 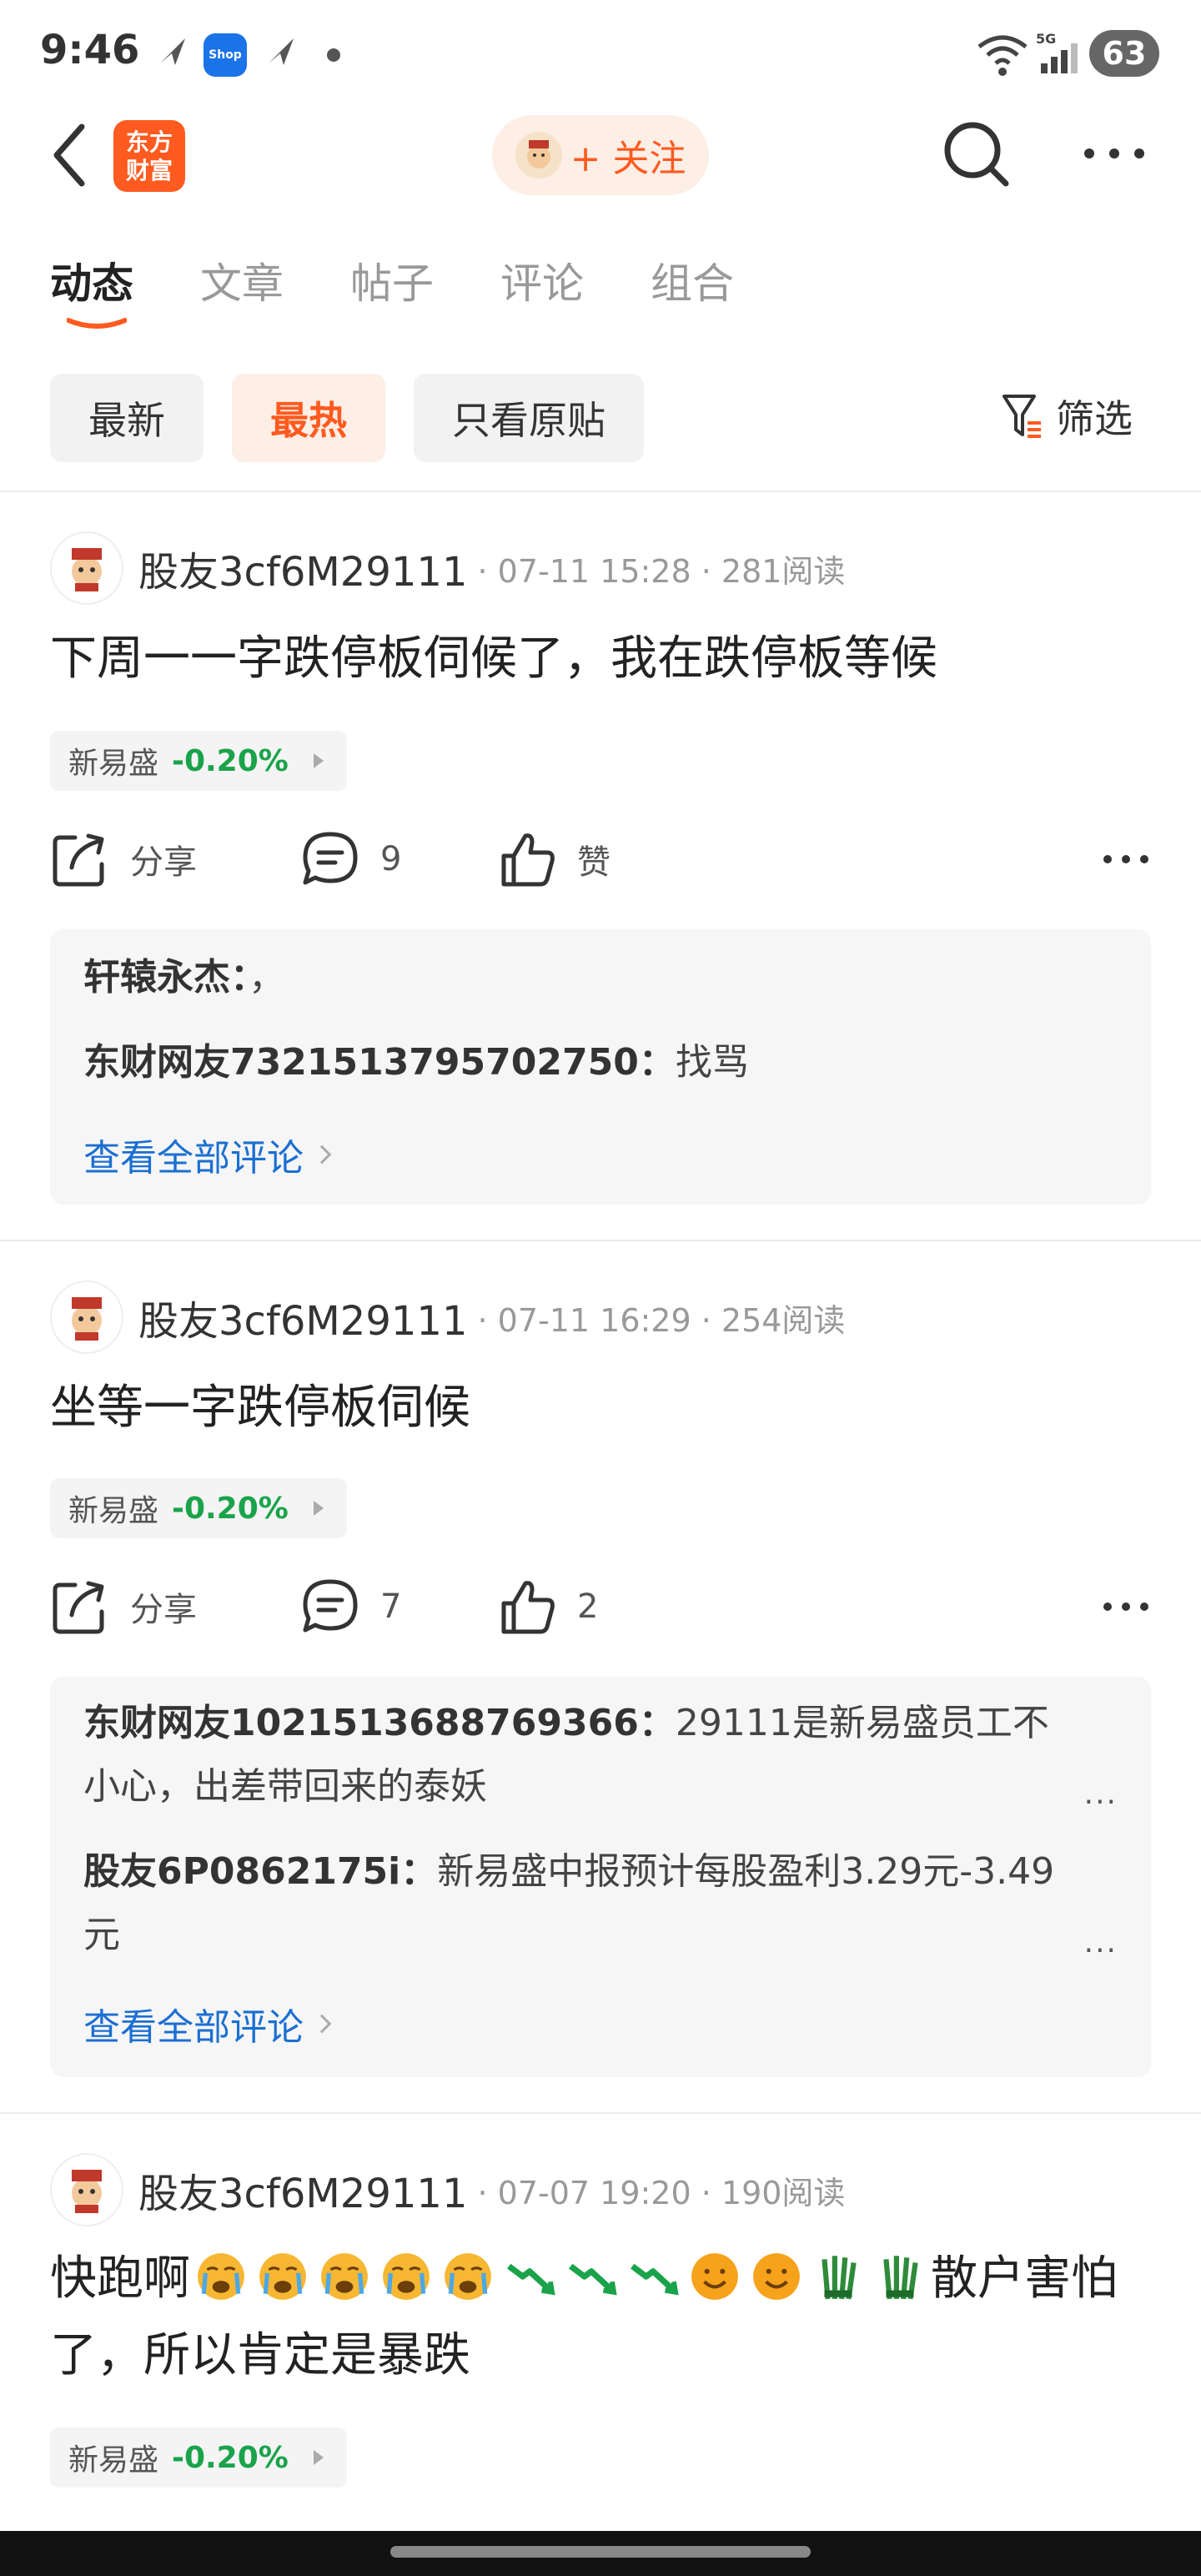 I want to click on post-meta: · 07-11 15:28 · 281阅读, so click(x=662, y=571).